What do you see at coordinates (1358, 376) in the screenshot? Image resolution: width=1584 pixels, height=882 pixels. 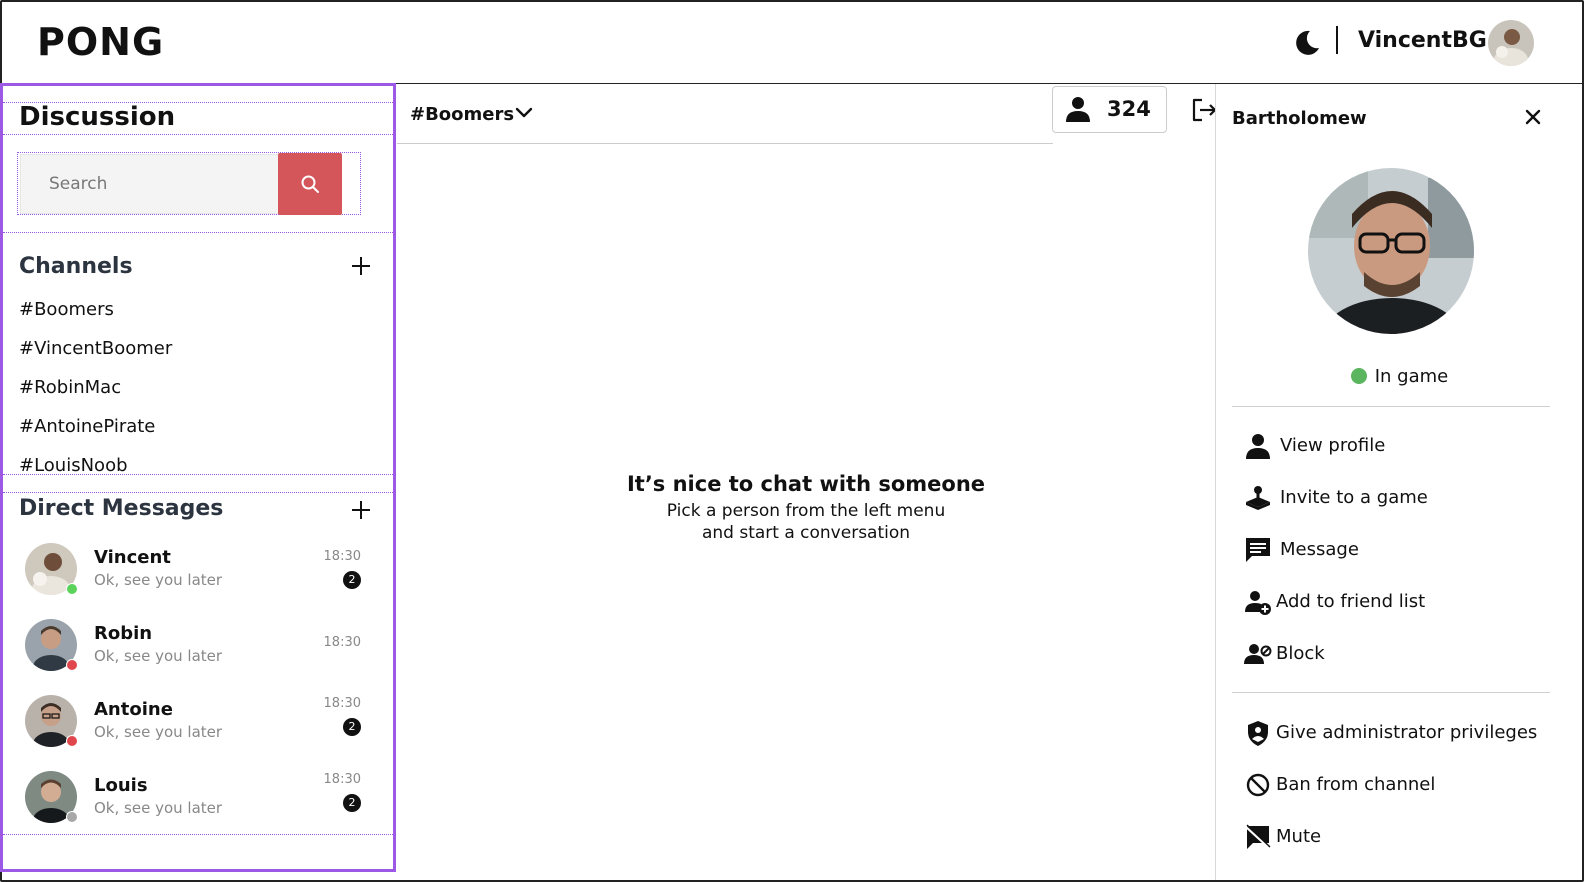 I see `status-dot` at bounding box center [1358, 376].